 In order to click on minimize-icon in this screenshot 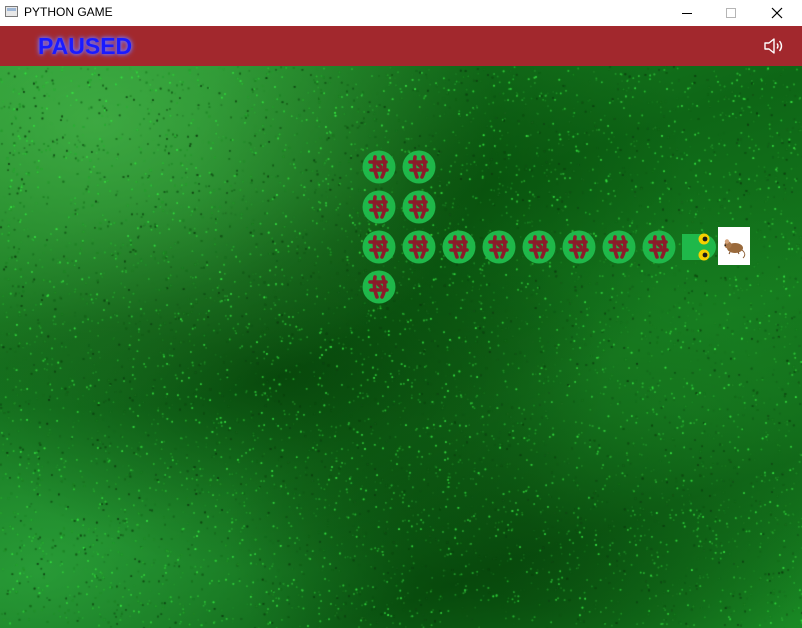, I will do `click(687, 13)`.